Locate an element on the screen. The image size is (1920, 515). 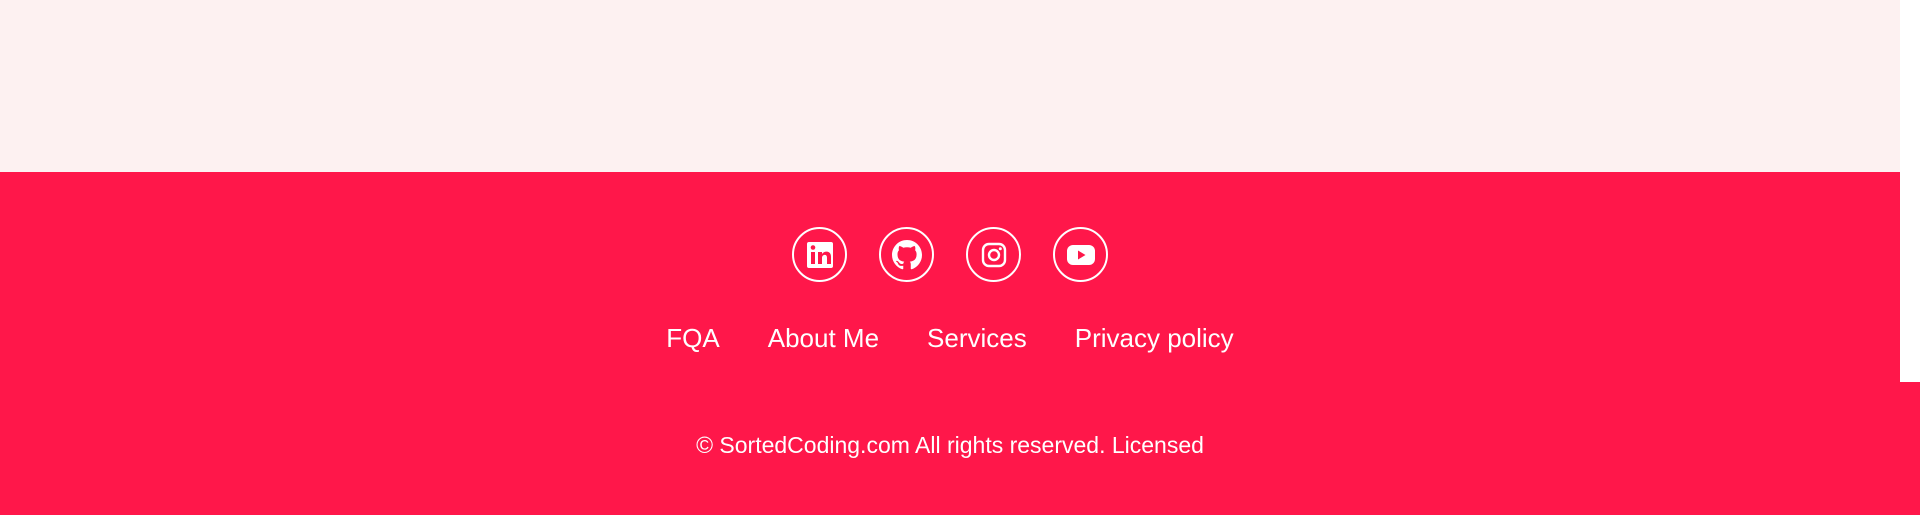
youtube-icon is located at coordinates (1081, 255).